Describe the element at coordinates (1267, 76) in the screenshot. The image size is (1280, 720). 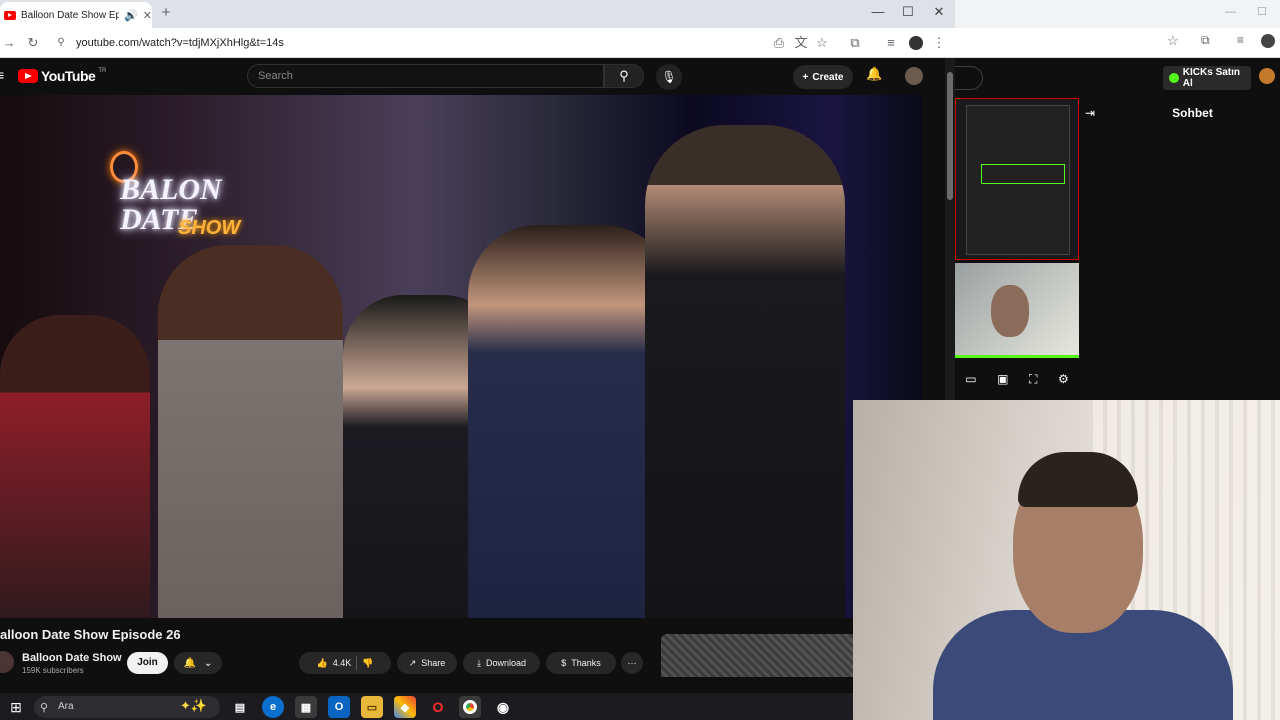
I see `user-avatar` at that location.